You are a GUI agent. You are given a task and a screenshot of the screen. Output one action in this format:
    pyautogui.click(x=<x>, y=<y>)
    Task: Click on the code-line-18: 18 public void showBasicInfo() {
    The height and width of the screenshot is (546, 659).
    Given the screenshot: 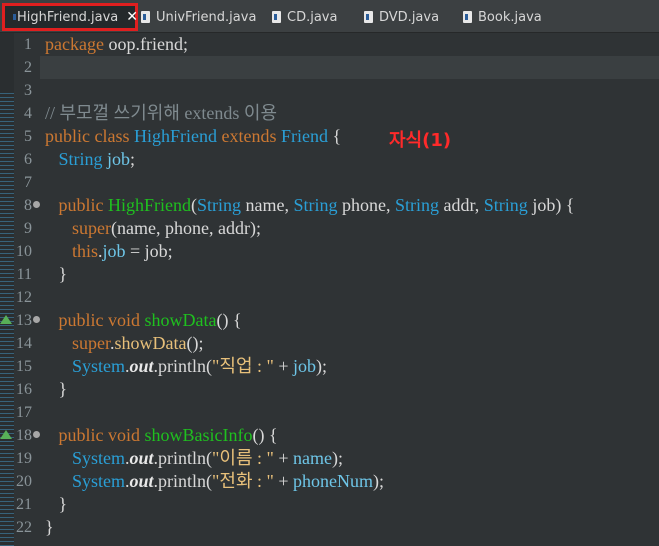 What is the action you would take?
    pyautogui.click(x=329, y=435)
    